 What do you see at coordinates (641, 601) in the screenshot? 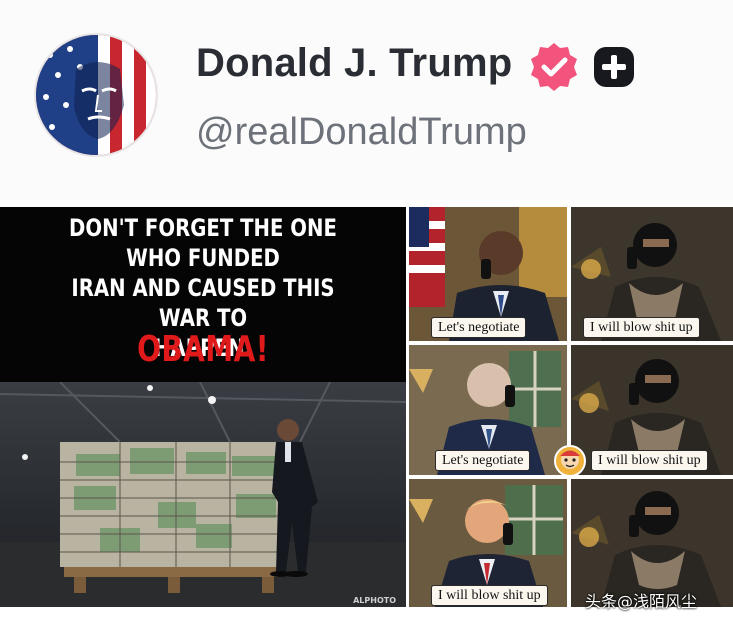
I see `platform-watermark: 头条@浅陌风尘` at bounding box center [641, 601].